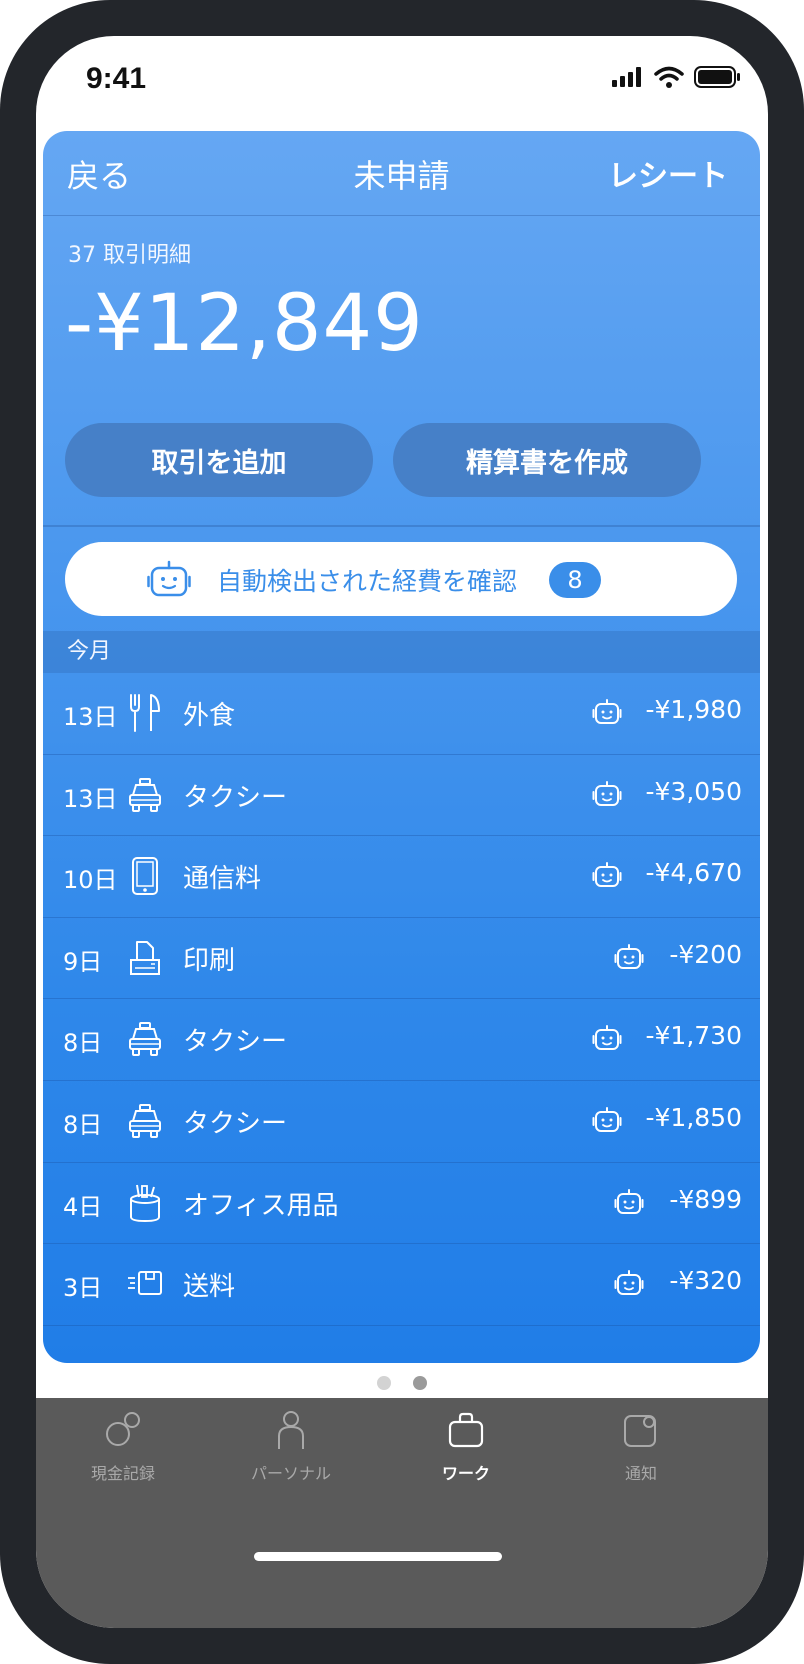 The height and width of the screenshot is (1664, 804). What do you see at coordinates (209, 960) in the screenshot?
I see `transaction-category: 印刷` at bounding box center [209, 960].